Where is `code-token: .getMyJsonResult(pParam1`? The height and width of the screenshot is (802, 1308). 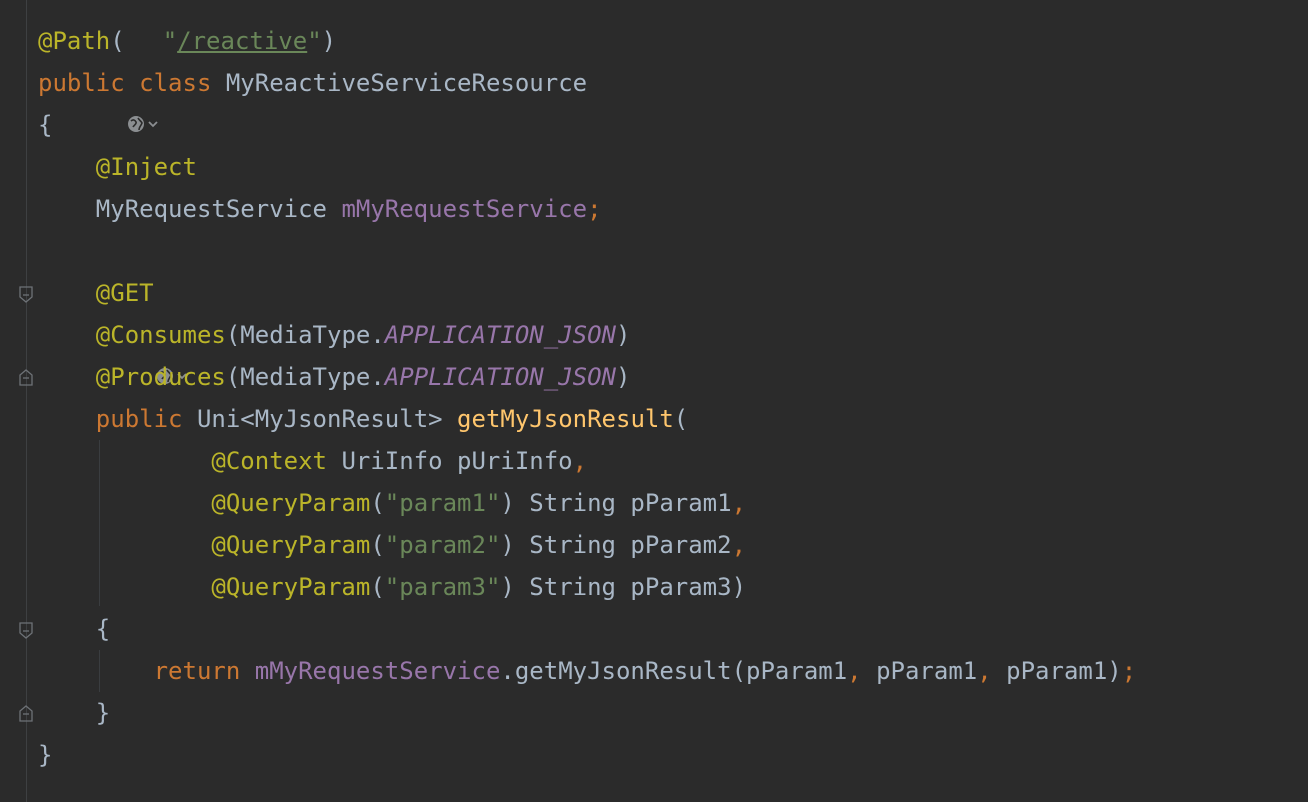 code-token: .getMyJsonResult(pParam1 is located at coordinates (674, 671).